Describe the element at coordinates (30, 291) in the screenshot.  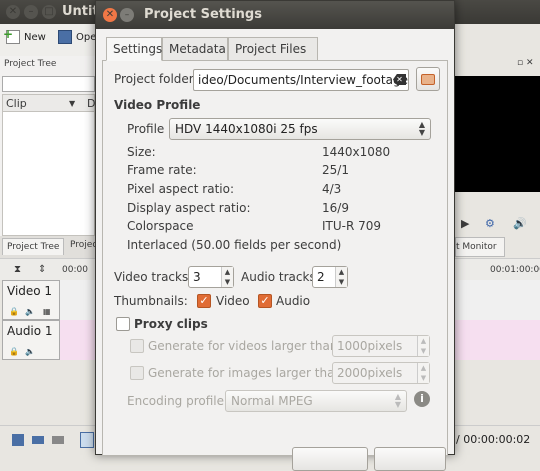
I see `track-label: Video 1` at that location.